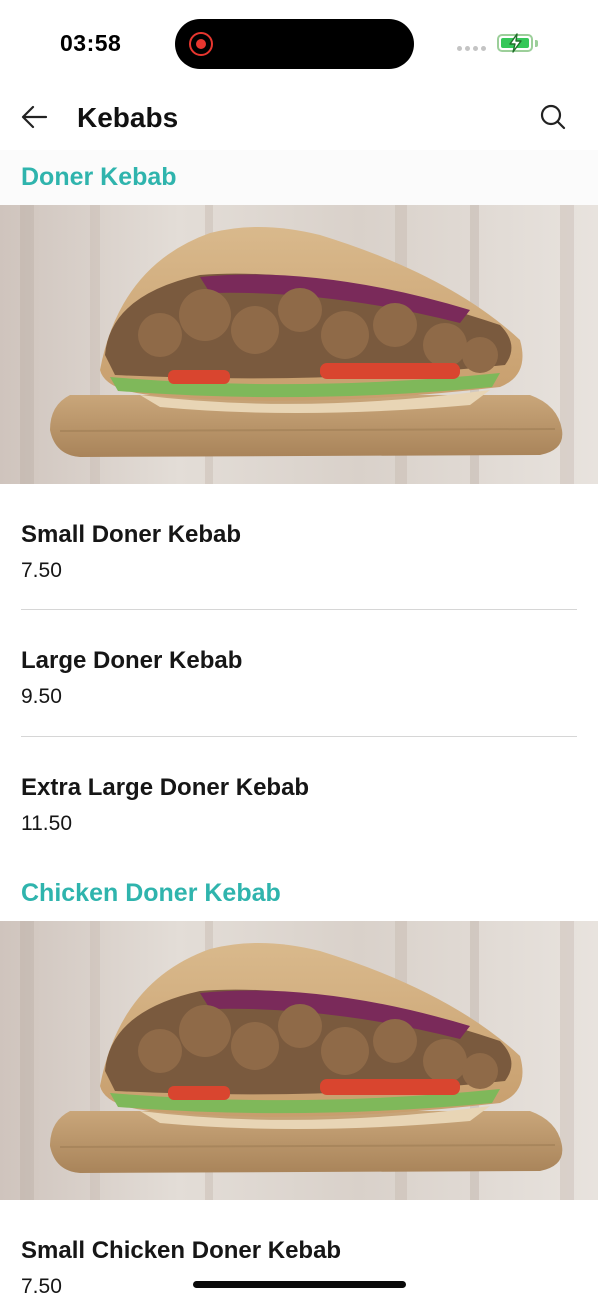 The width and height of the screenshot is (598, 1300). Describe the element at coordinates (299, 119) in the screenshot. I see `app-header: Kebabs` at that location.